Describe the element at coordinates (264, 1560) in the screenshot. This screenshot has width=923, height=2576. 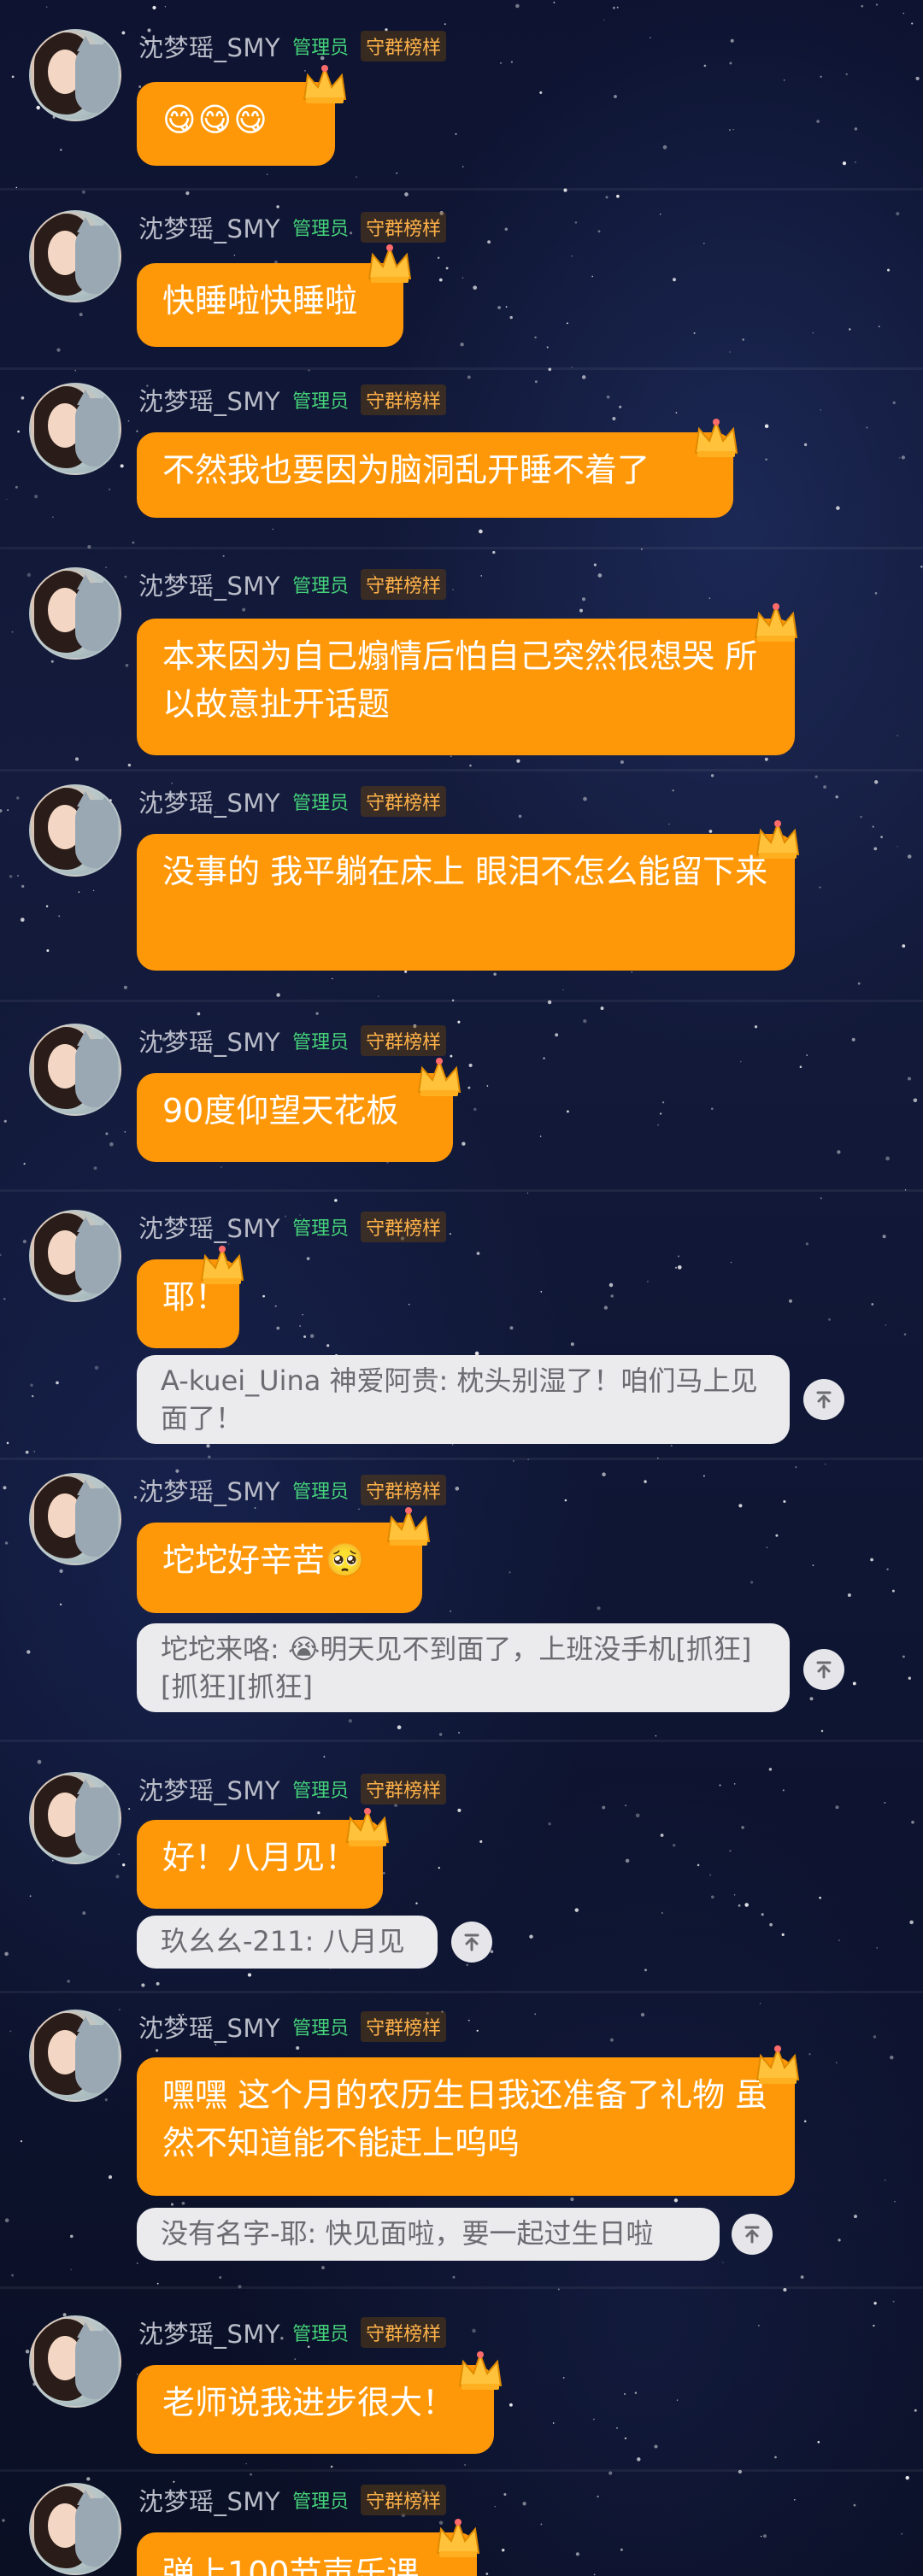
I see `message-text: 坨坨好辛苦🥺` at that location.